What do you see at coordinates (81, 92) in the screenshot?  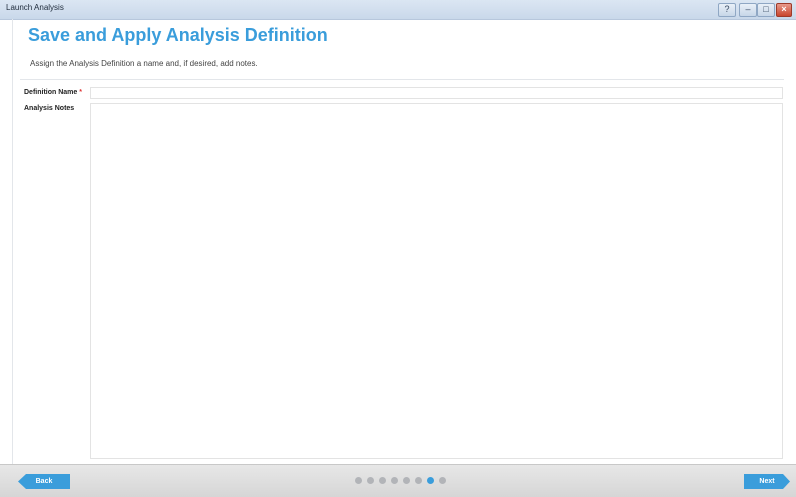 I see `required-marker: *` at bounding box center [81, 92].